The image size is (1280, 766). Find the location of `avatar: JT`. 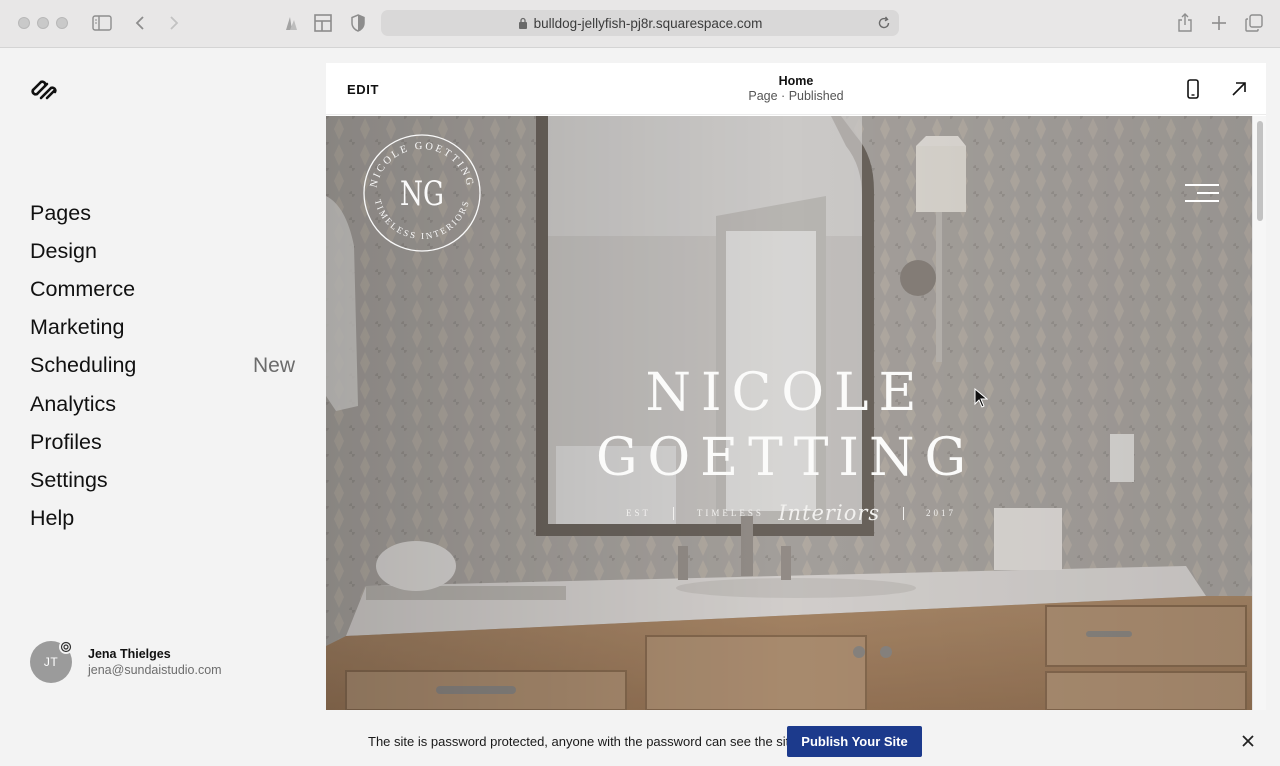

avatar: JT is located at coordinates (51, 661).